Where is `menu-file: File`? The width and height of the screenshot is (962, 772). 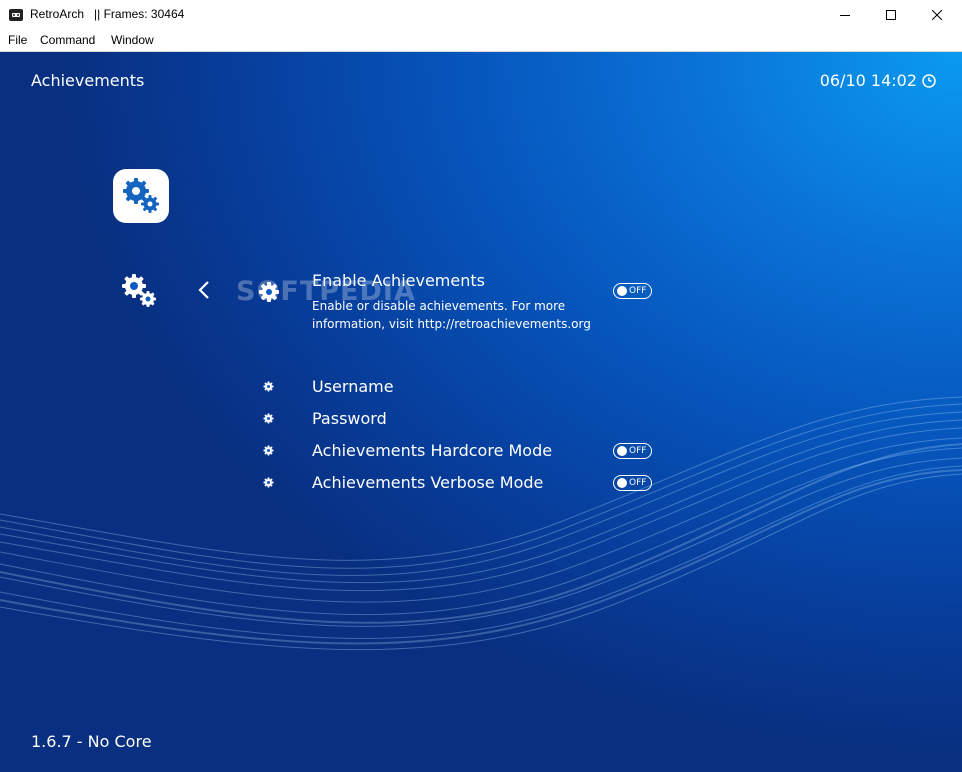
menu-file: File is located at coordinates (17, 40).